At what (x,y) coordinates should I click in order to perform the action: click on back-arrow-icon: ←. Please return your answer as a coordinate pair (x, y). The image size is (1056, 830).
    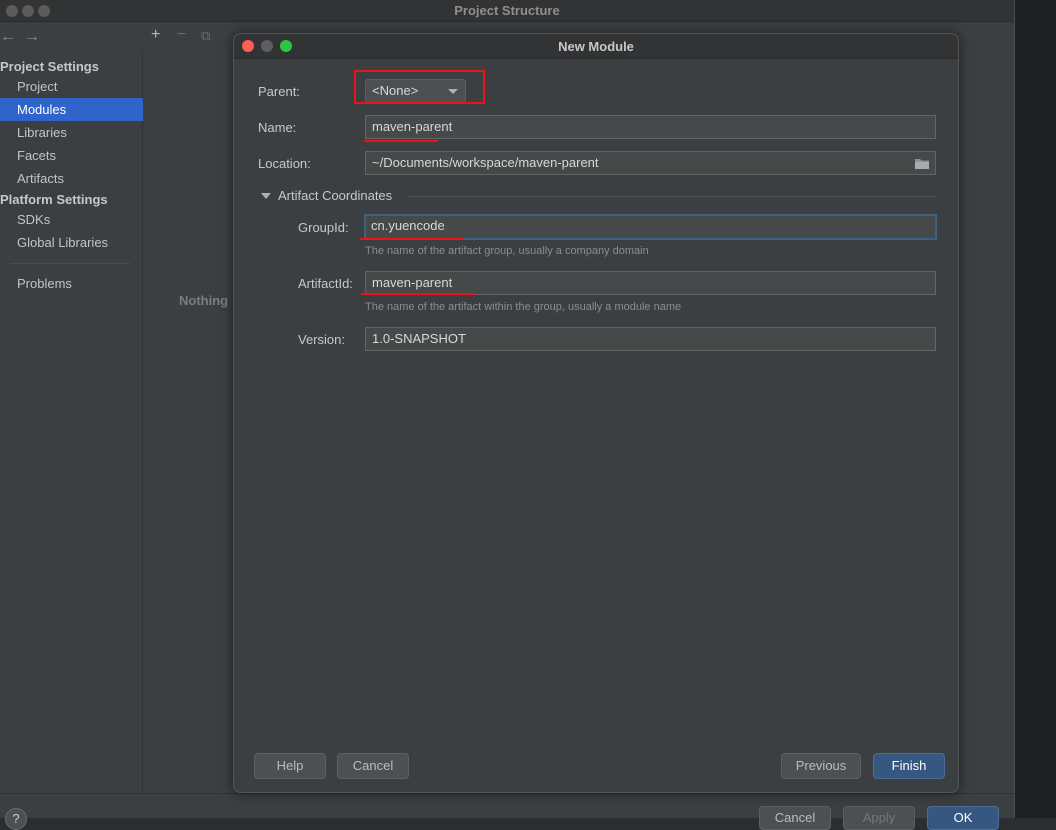
    Looking at the image, I should click on (8, 37).